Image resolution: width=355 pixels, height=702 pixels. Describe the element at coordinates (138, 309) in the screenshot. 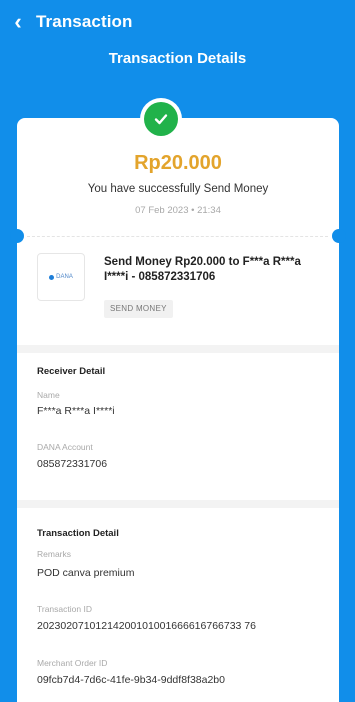

I see `transaction-type-badge: SEND MONEY` at that location.